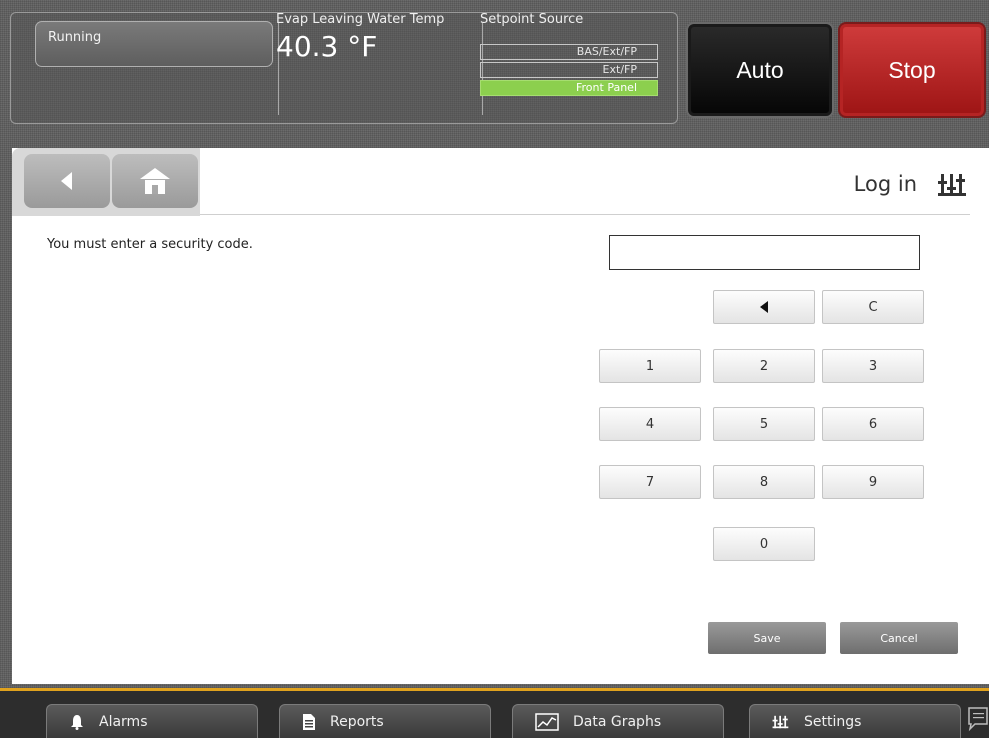  Describe the element at coordinates (760, 70) in the screenshot. I see `auto-button: Auto` at that location.